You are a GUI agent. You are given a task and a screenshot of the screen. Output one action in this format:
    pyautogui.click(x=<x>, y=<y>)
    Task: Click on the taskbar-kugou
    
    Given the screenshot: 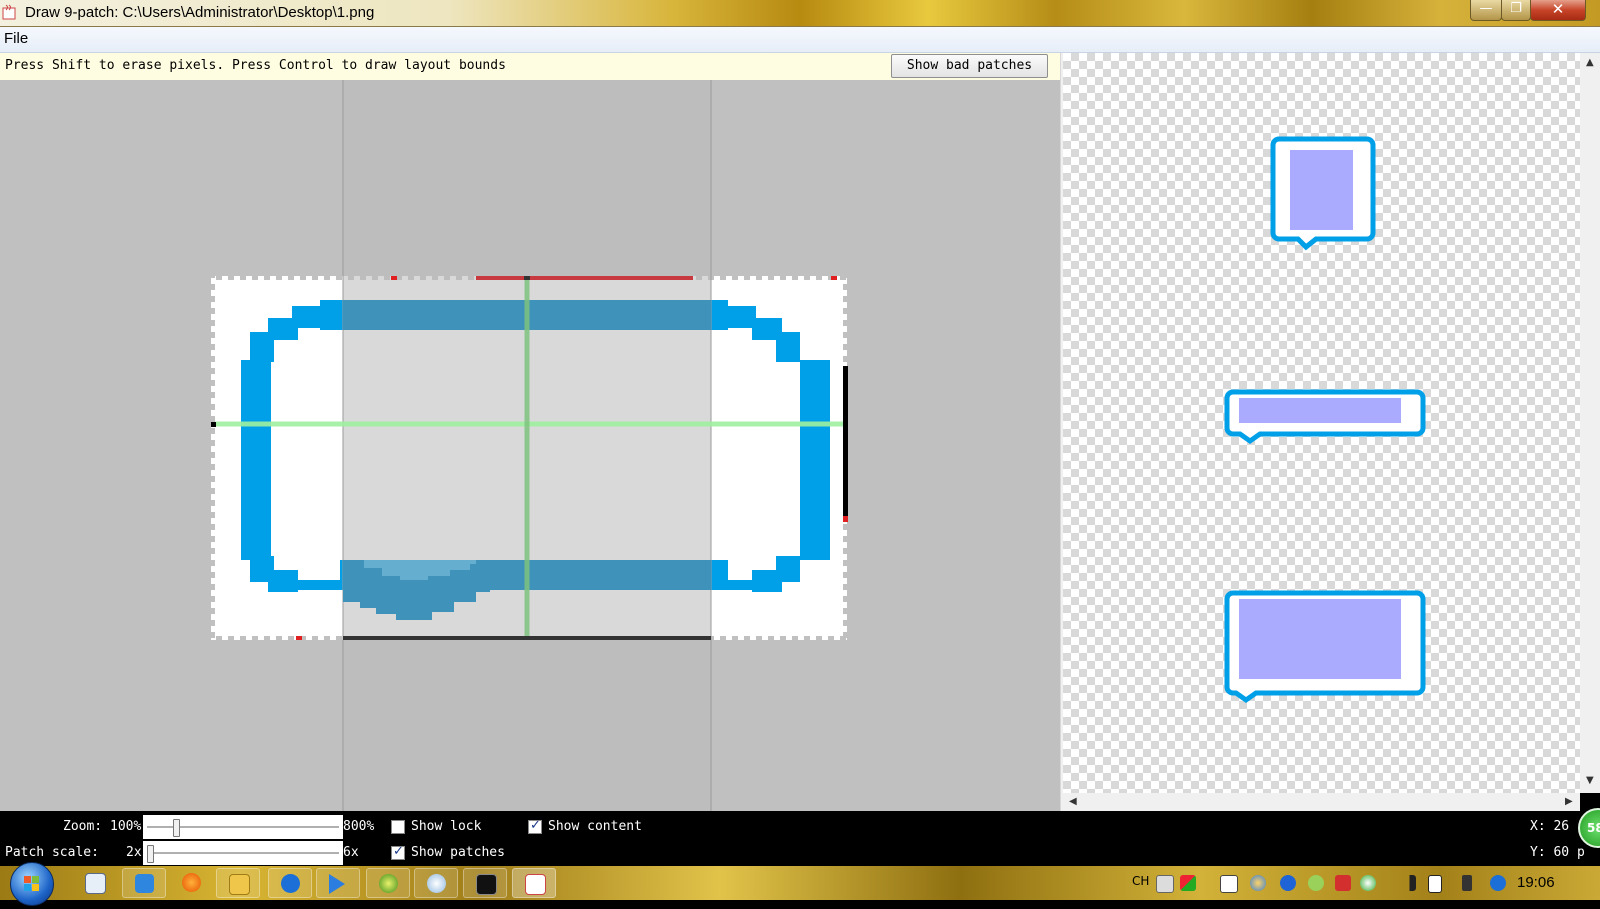 What is the action you would take?
    pyautogui.click(x=290, y=883)
    